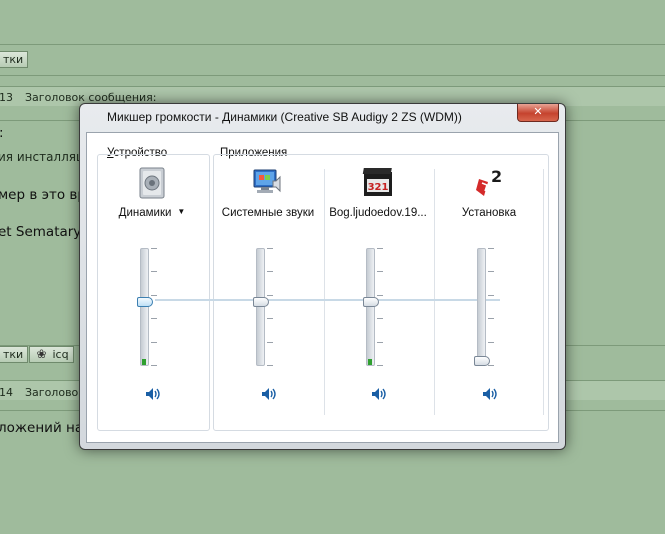 The height and width of the screenshot is (534, 665). What do you see at coordinates (41, 354) in the screenshot?
I see `icq-flower-icon: ❀` at bounding box center [41, 354].